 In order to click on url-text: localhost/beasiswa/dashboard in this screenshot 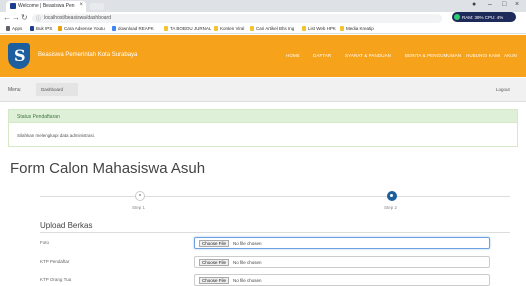, I will do `click(77, 18)`.